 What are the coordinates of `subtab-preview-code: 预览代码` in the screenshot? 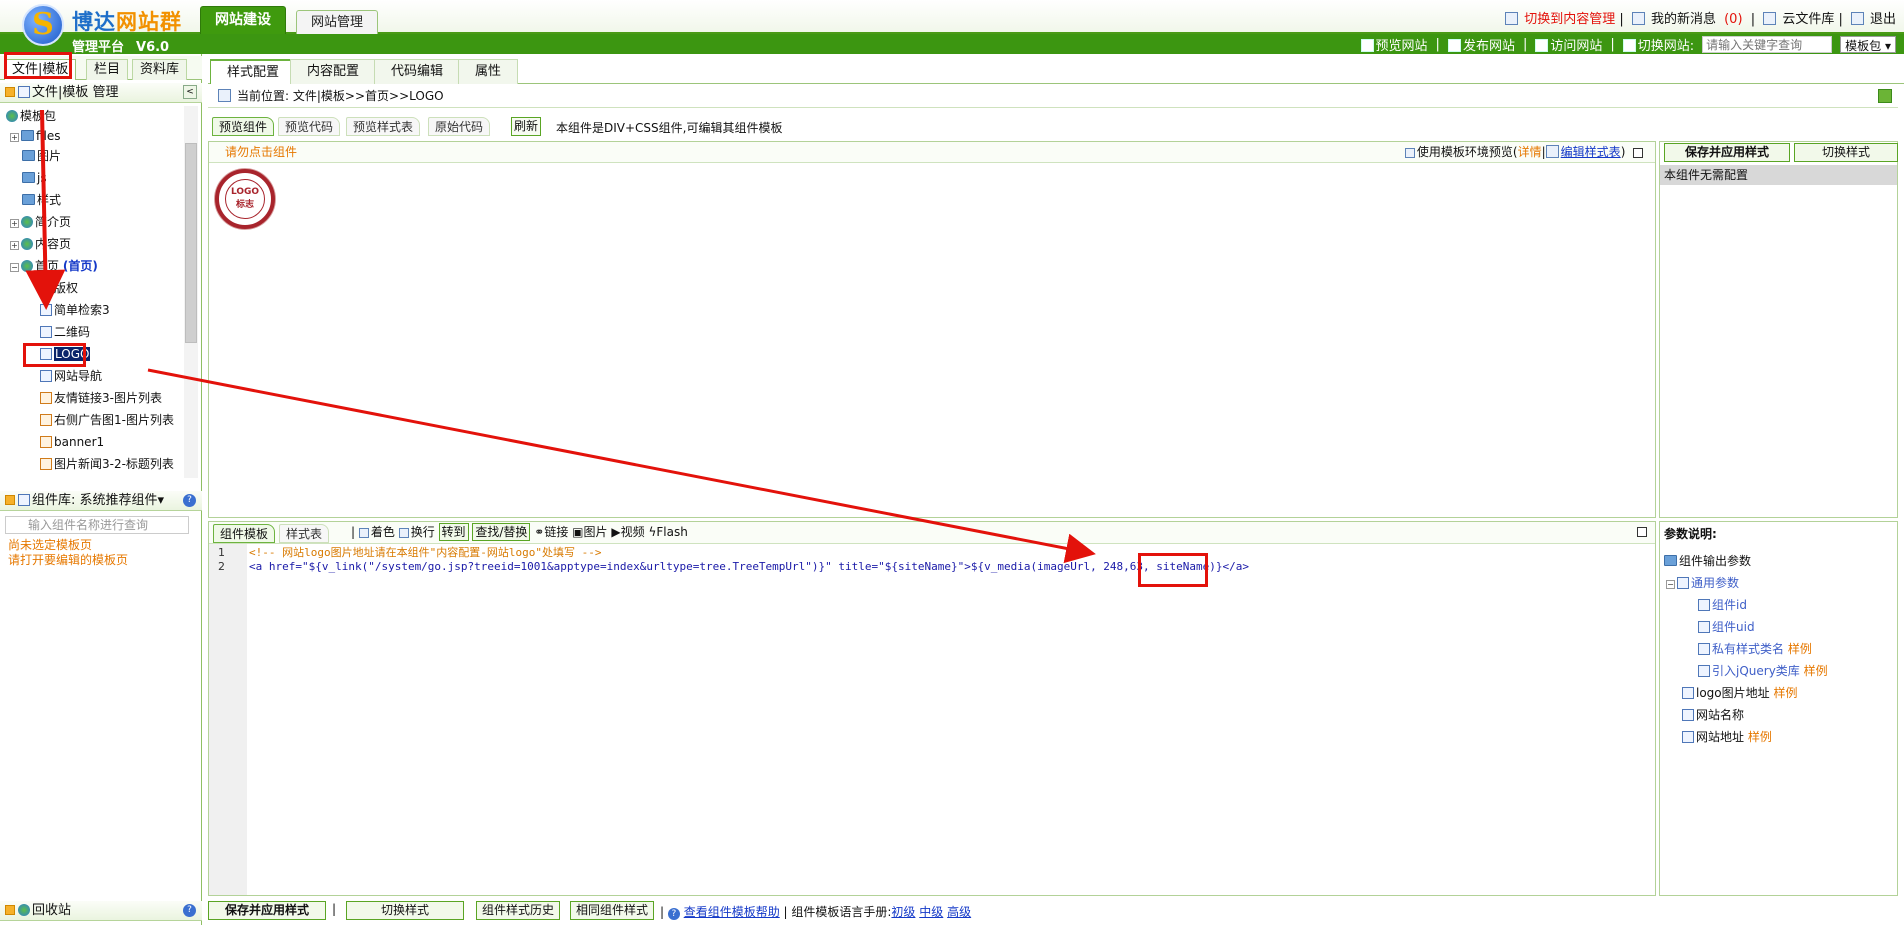 It's located at (309, 126).